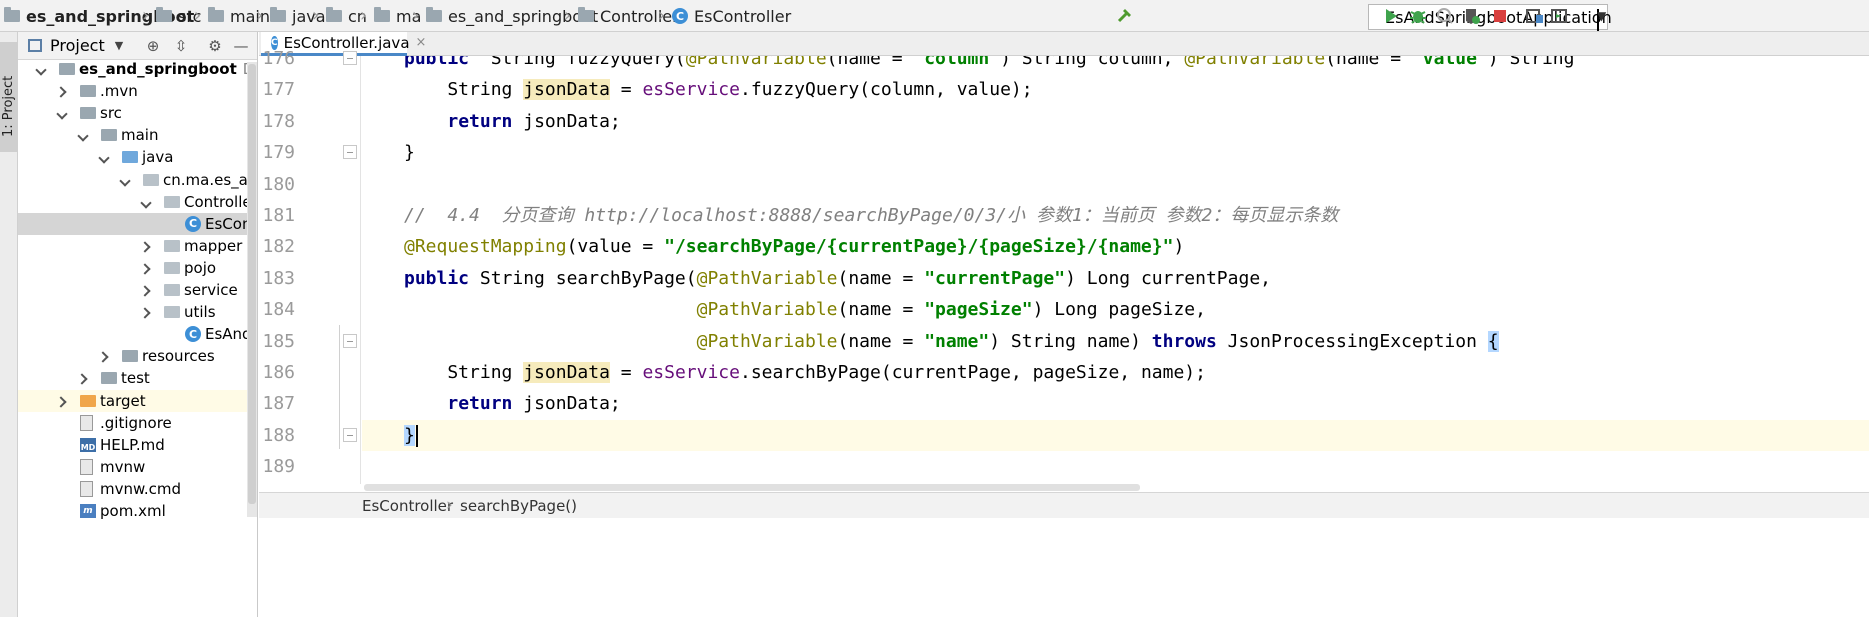  What do you see at coordinates (1255, 62) in the screenshot?
I see `code-token: @PathVariable` at bounding box center [1255, 62].